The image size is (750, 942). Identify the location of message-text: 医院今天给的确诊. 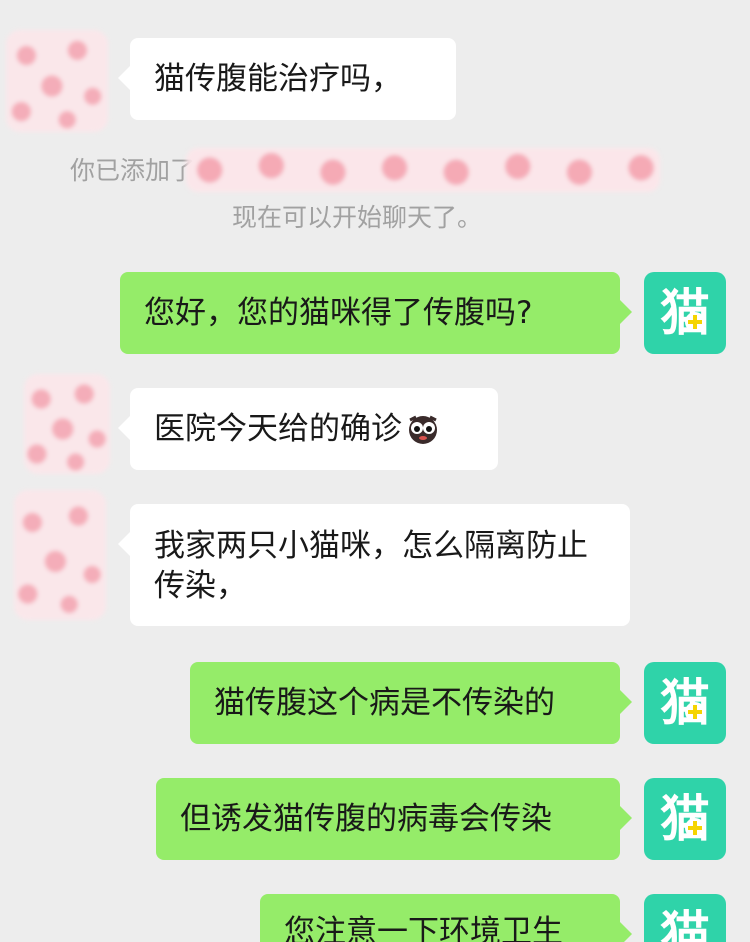
(278, 429).